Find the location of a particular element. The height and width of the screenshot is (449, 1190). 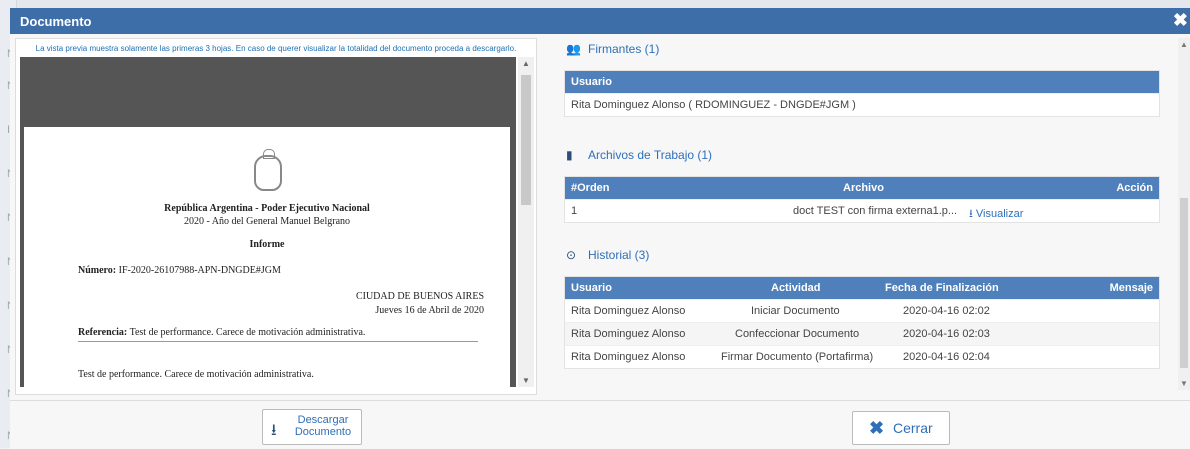

download-document-button: ⭳ Descargar Documento is located at coordinates (312, 427).